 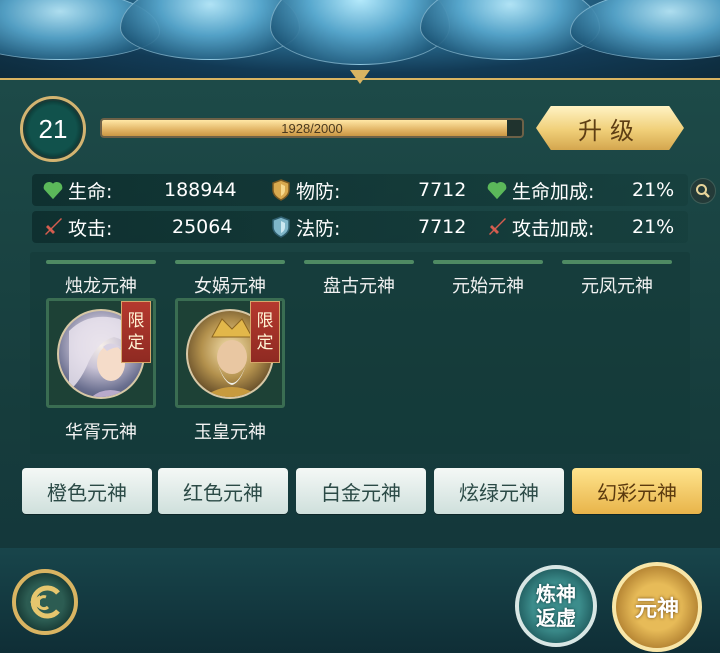 What do you see at coordinates (610, 128) in the screenshot?
I see `upgrade-button: 升级` at bounding box center [610, 128].